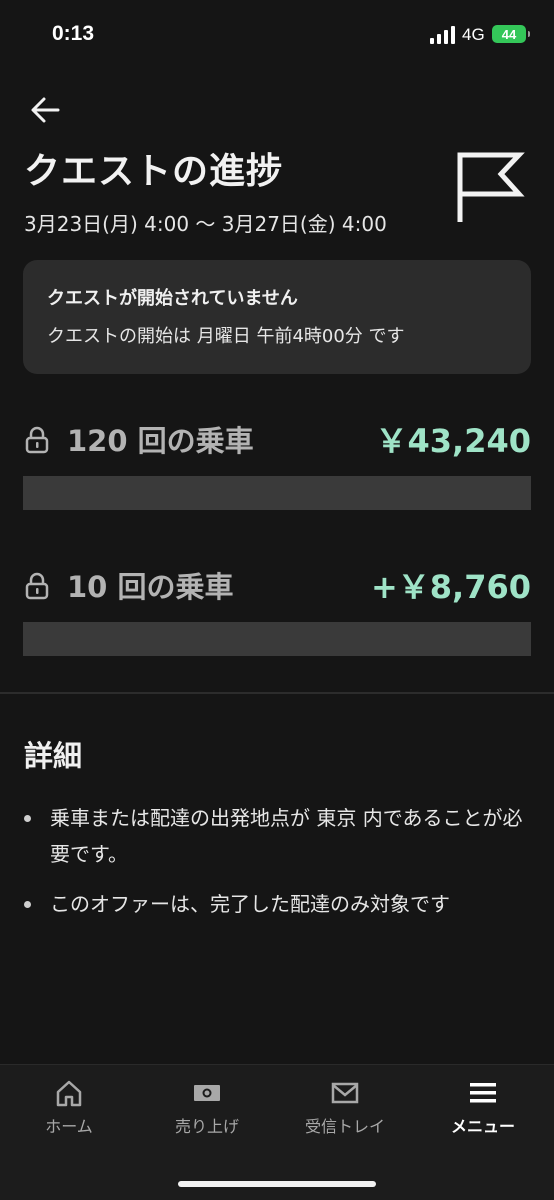 This screenshot has height=1200, width=554. Describe the element at coordinates (250, 904) in the screenshot. I see `detail-text: このオファーは、完了した配達のみ対象です` at that location.